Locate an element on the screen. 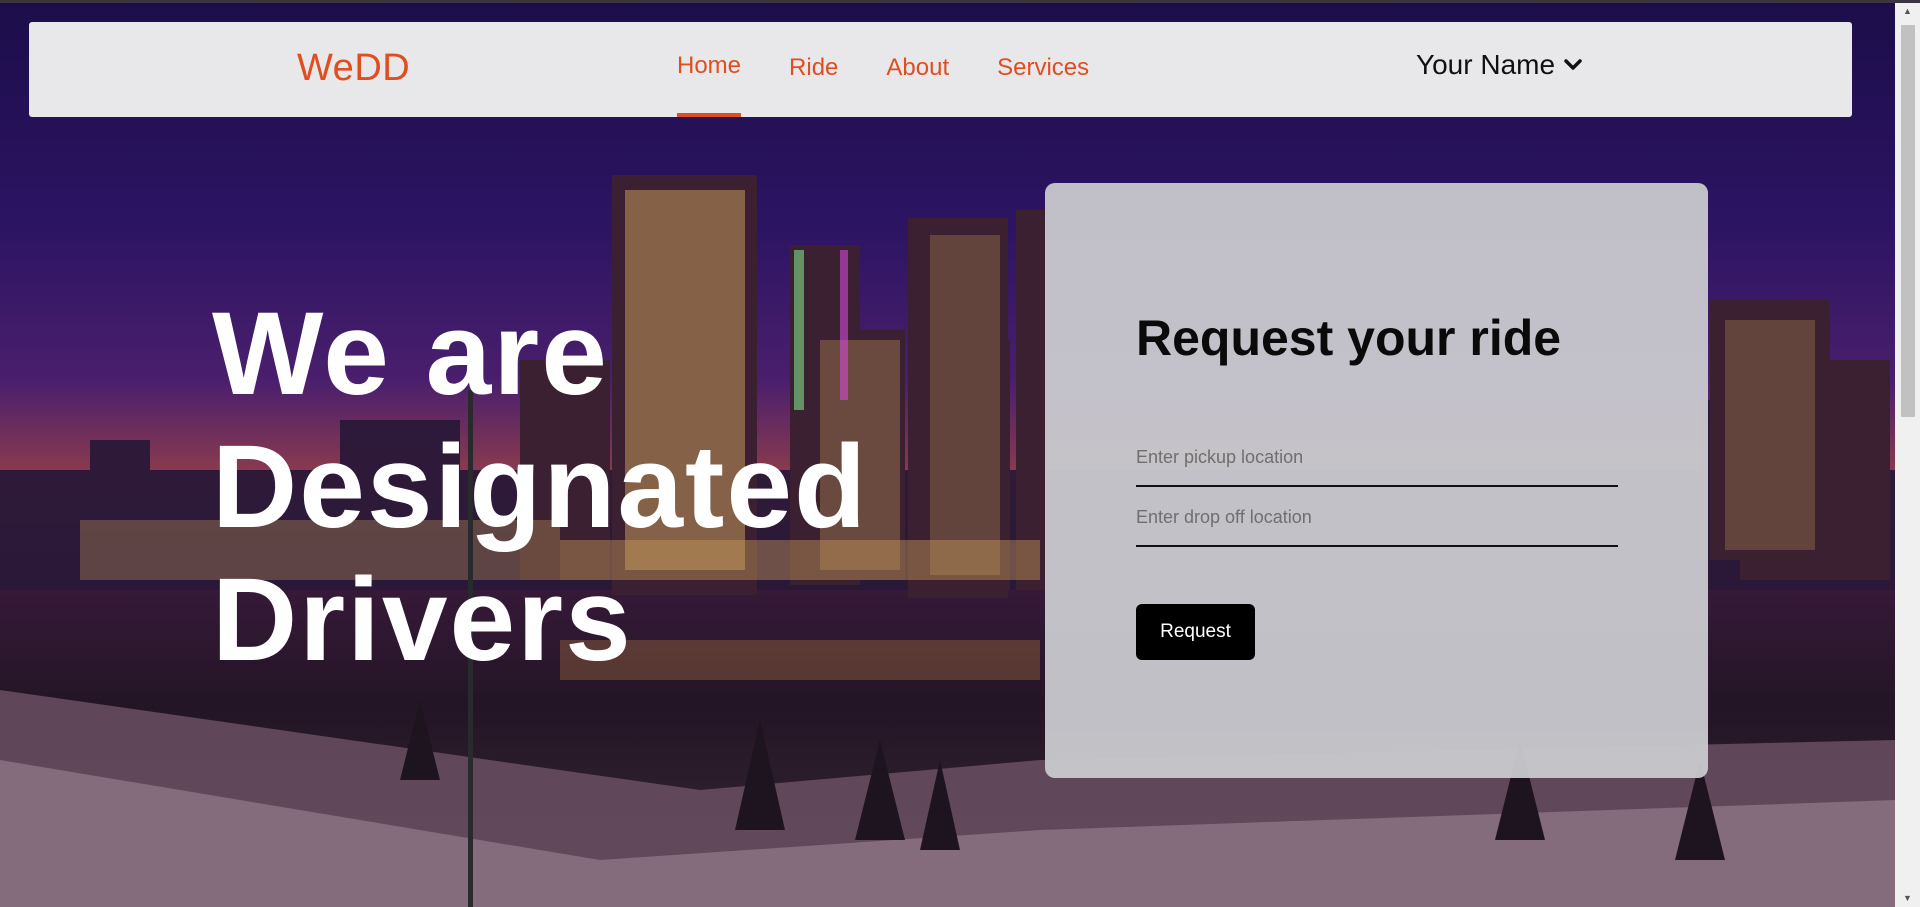  nav-link-ride: Ride is located at coordinates (813, 69).